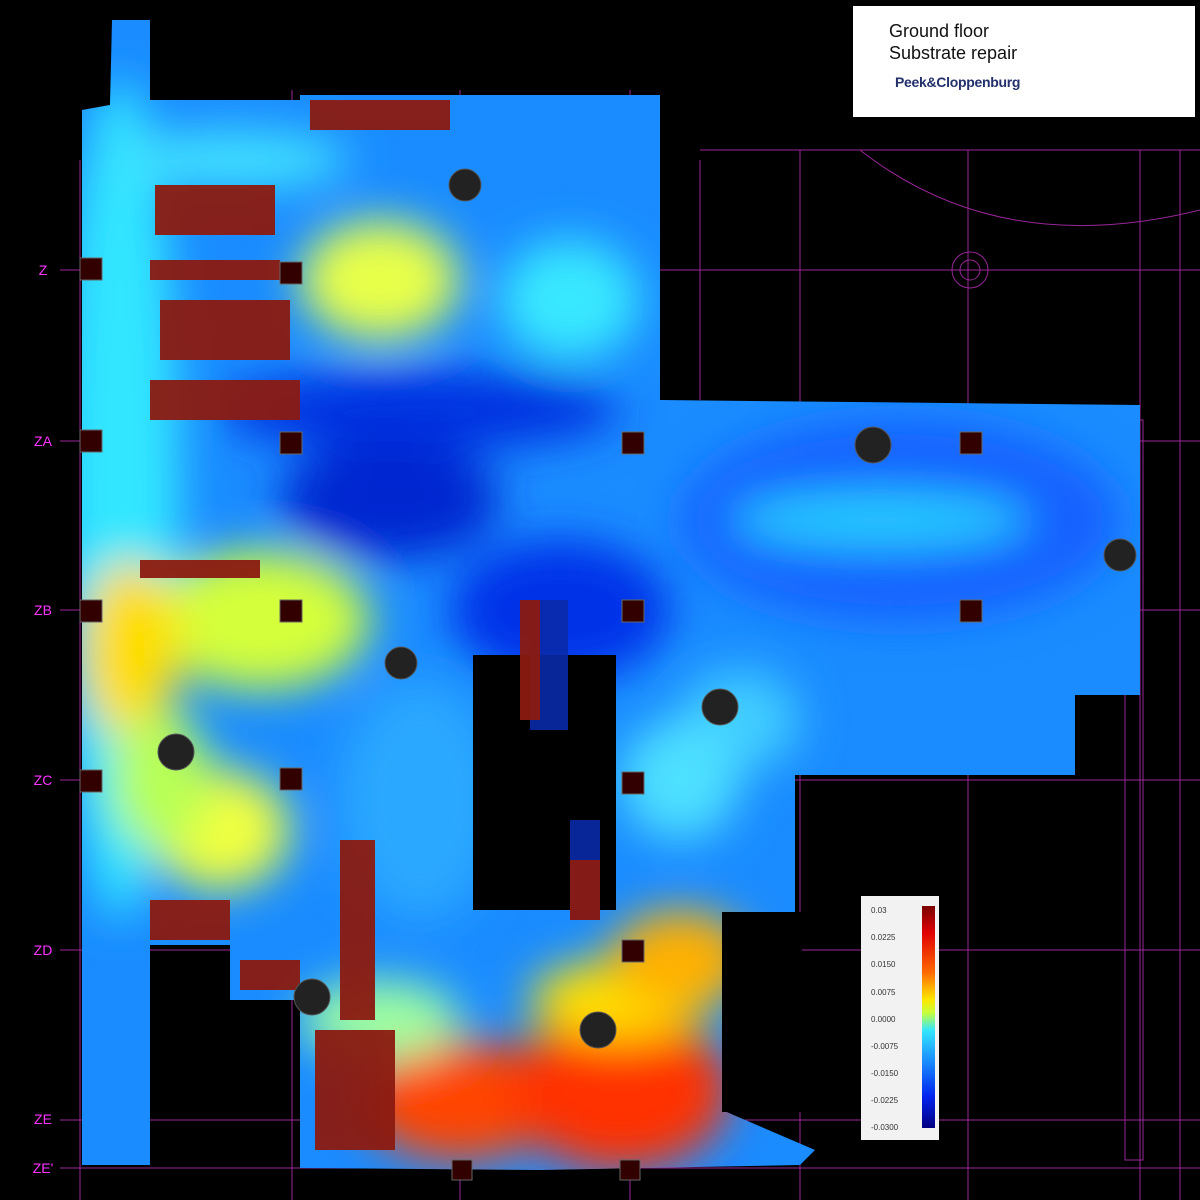 The width and height of the screenshot is (1200, 1200). I want to click on grid-label-zd: ZD, so click(43, 950).